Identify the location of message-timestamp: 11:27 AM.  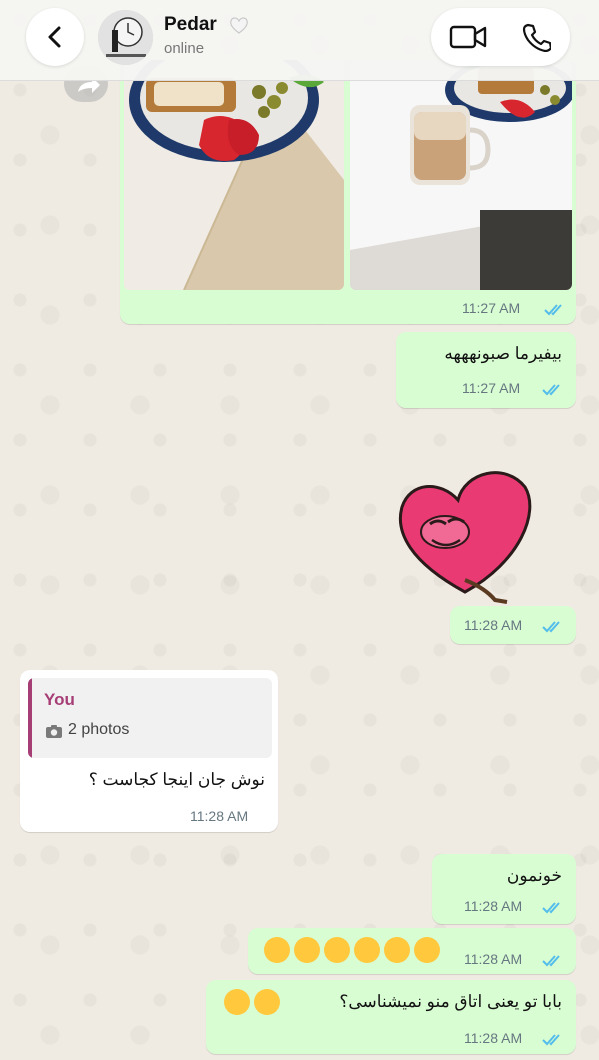
(491, 388).